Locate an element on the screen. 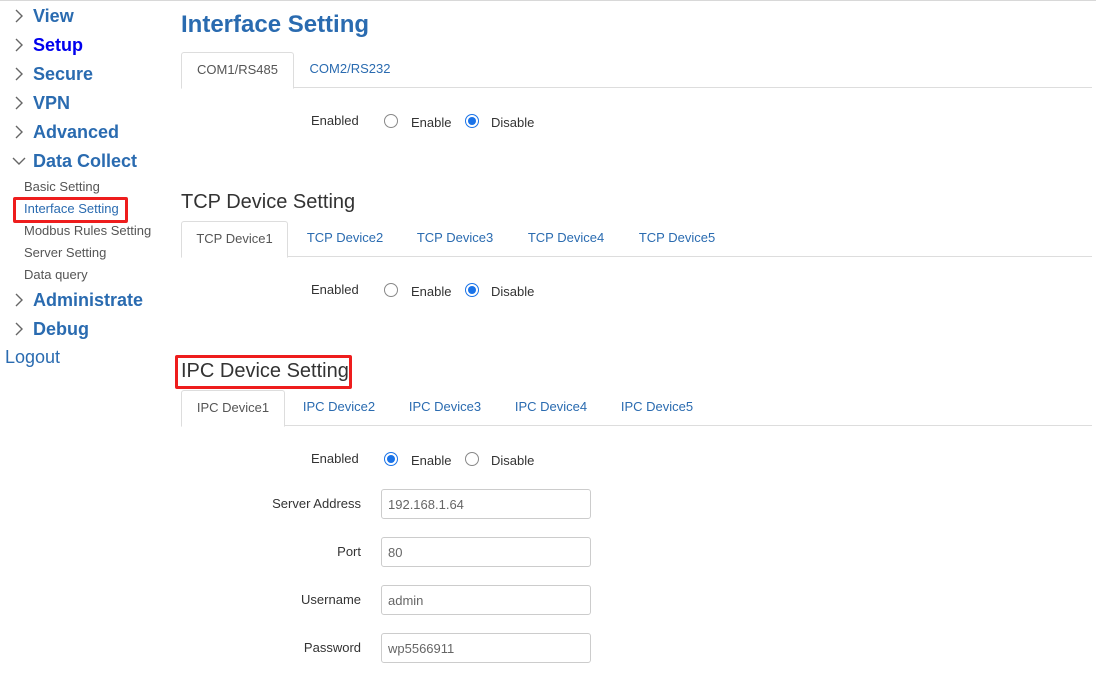 The width and height of the screenshot is (1096, 695). com-enabled-label: Enabled is located at coordinates (335, 120).